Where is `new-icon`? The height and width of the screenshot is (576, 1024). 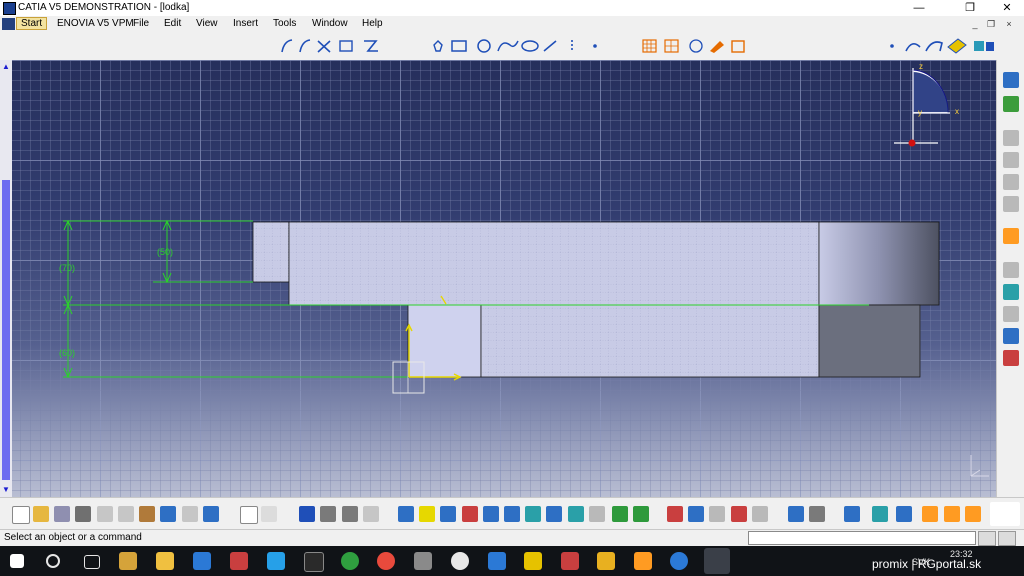 new-icon is located at coordinates (21, 515).